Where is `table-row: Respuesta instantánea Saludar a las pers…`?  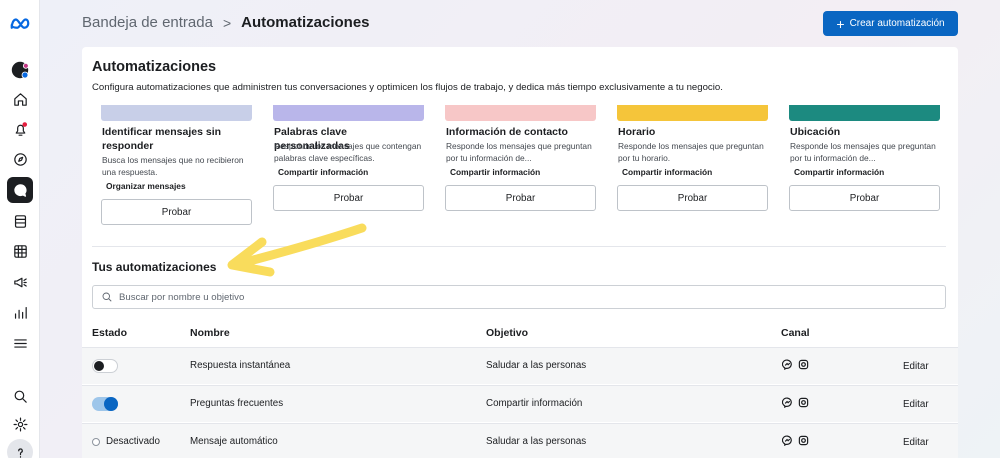 table-row: Respuesta instantánea Saludar a las pers… is located at coordinates (520, 365).